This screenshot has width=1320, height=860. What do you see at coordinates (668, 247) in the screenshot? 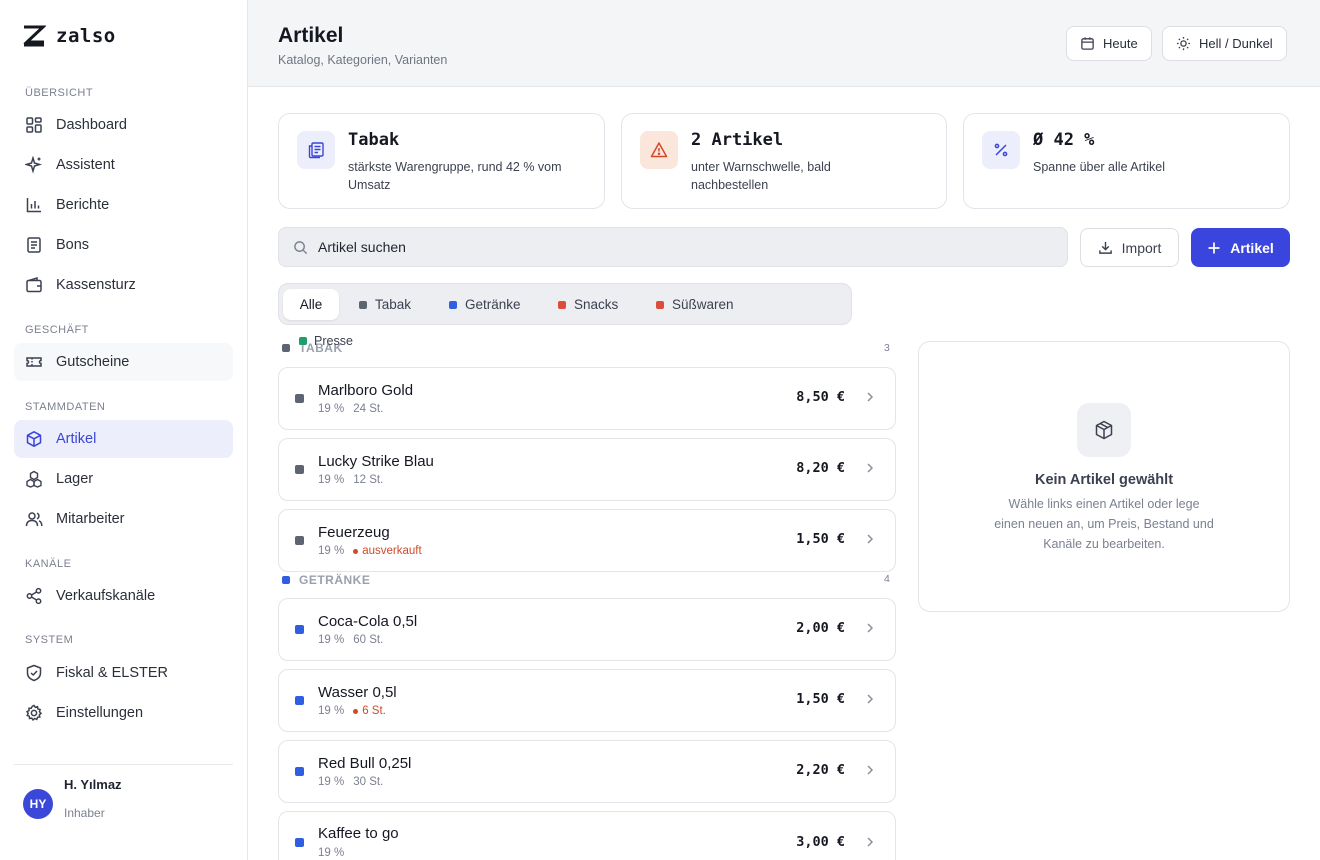
I see `search-input` at bounding box center [668, 247].